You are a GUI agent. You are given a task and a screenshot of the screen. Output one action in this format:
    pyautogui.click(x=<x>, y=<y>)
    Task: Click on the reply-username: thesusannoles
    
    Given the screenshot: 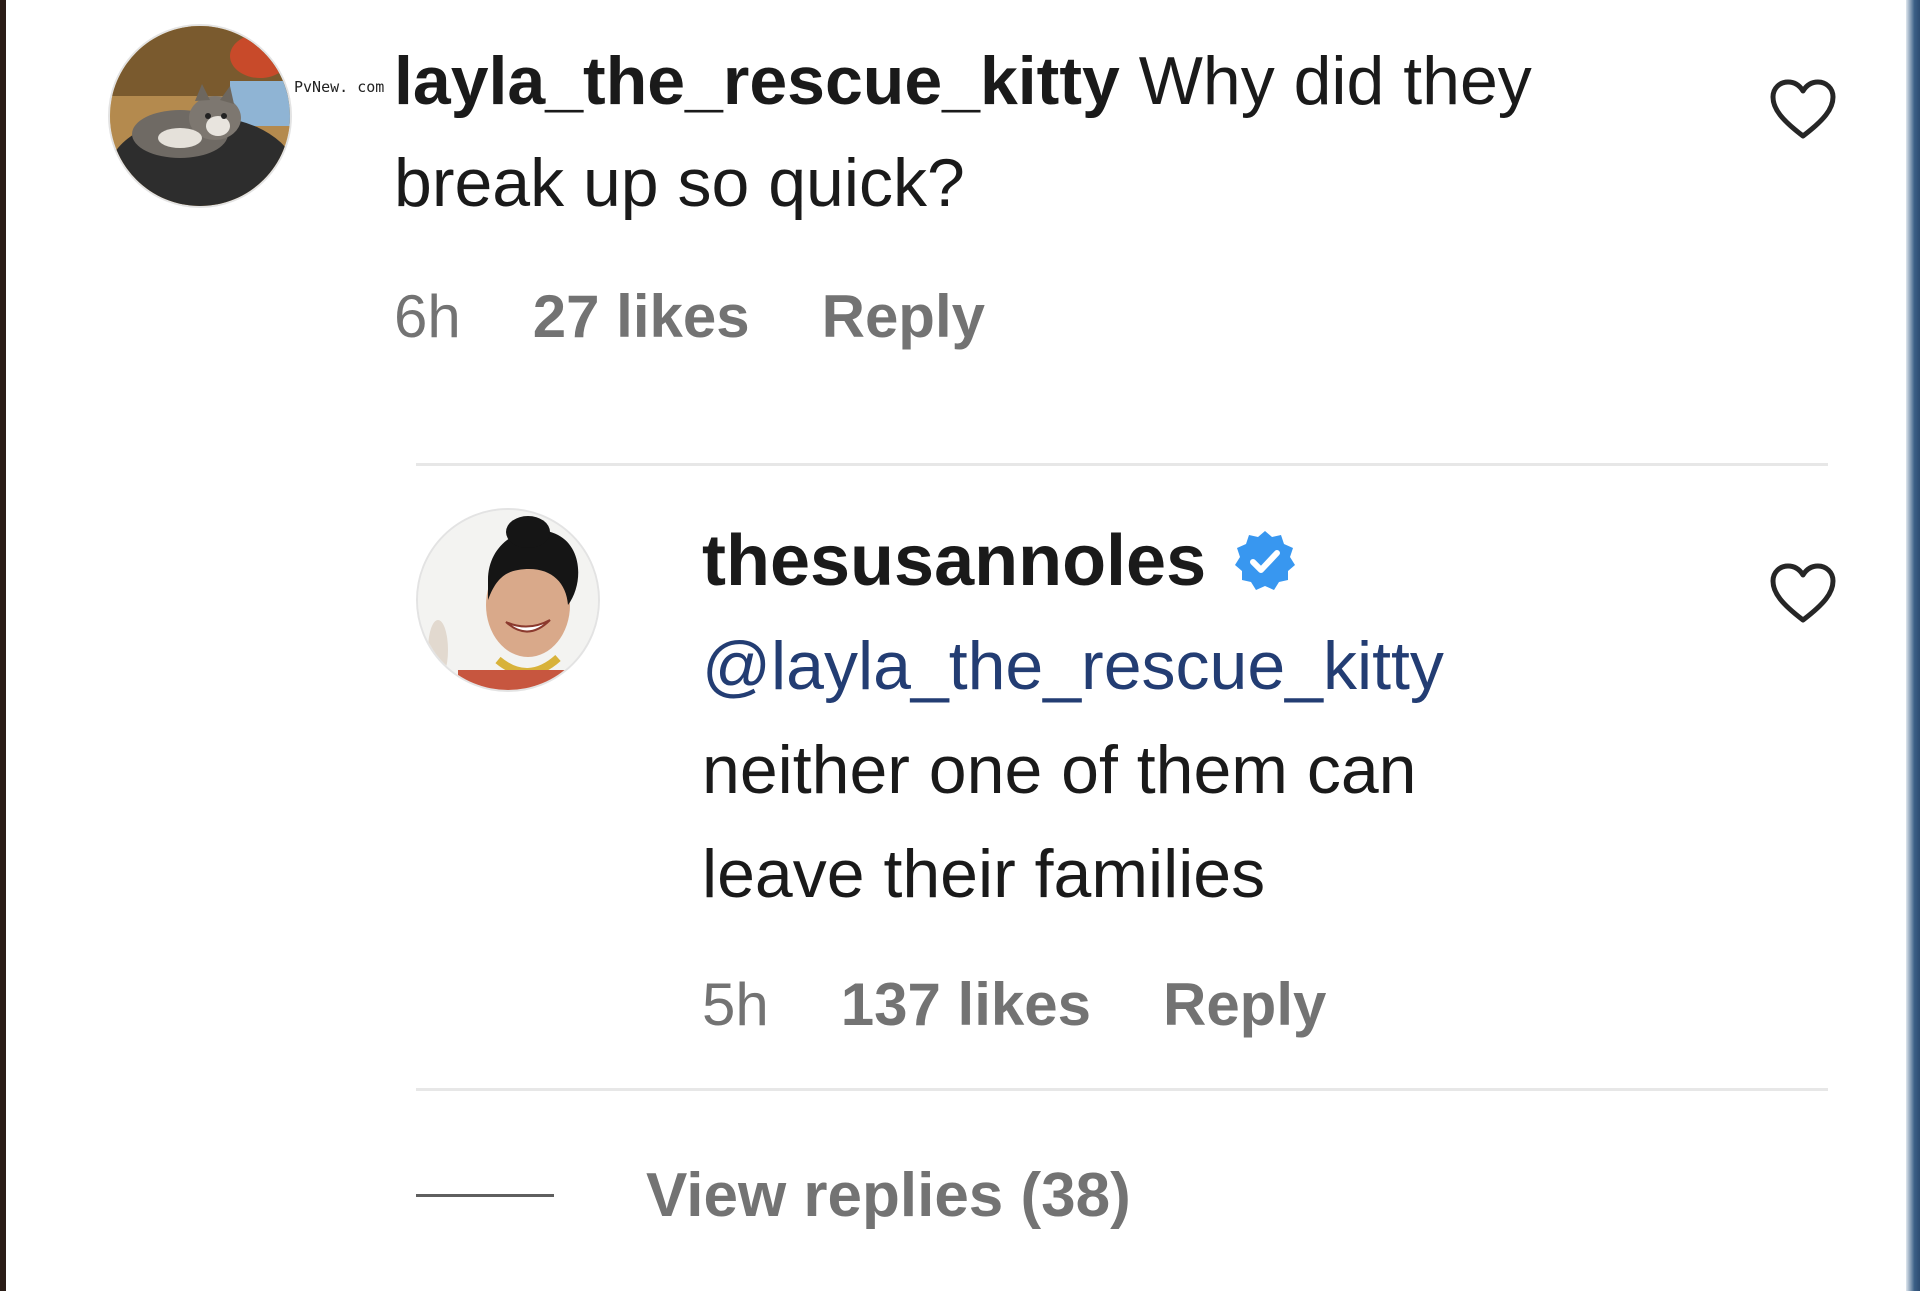 What is the action you would take?
    pyautogui.click(x=954, y=561)
    